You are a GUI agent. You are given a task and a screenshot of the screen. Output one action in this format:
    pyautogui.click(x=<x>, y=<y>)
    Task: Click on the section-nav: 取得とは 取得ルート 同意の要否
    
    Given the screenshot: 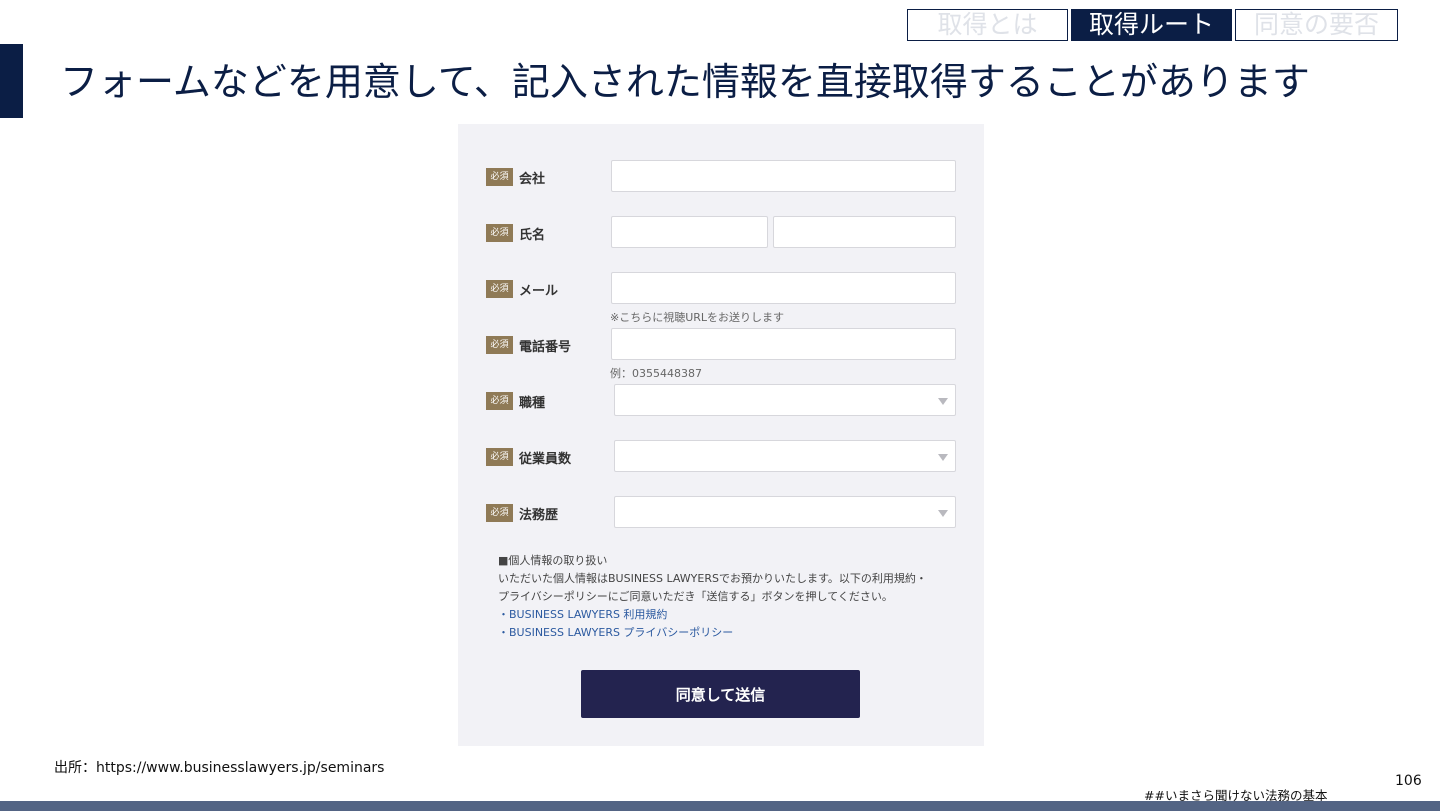 What is the action you would take?
    pyautogui.click(x=1152, y=25)
    